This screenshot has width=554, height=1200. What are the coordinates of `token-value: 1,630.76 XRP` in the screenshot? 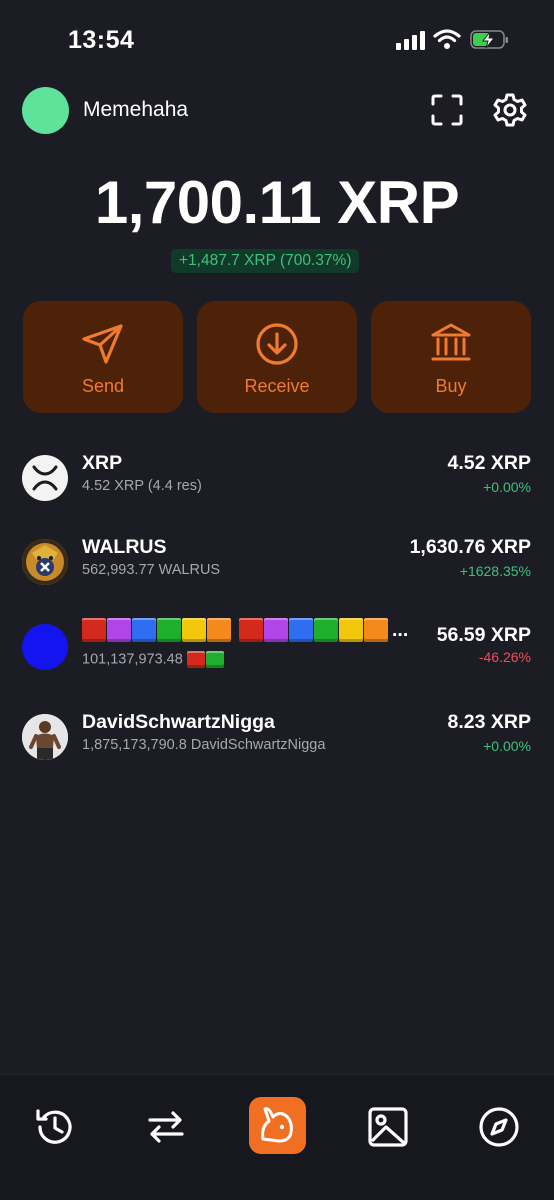 It's located at (470, 547).